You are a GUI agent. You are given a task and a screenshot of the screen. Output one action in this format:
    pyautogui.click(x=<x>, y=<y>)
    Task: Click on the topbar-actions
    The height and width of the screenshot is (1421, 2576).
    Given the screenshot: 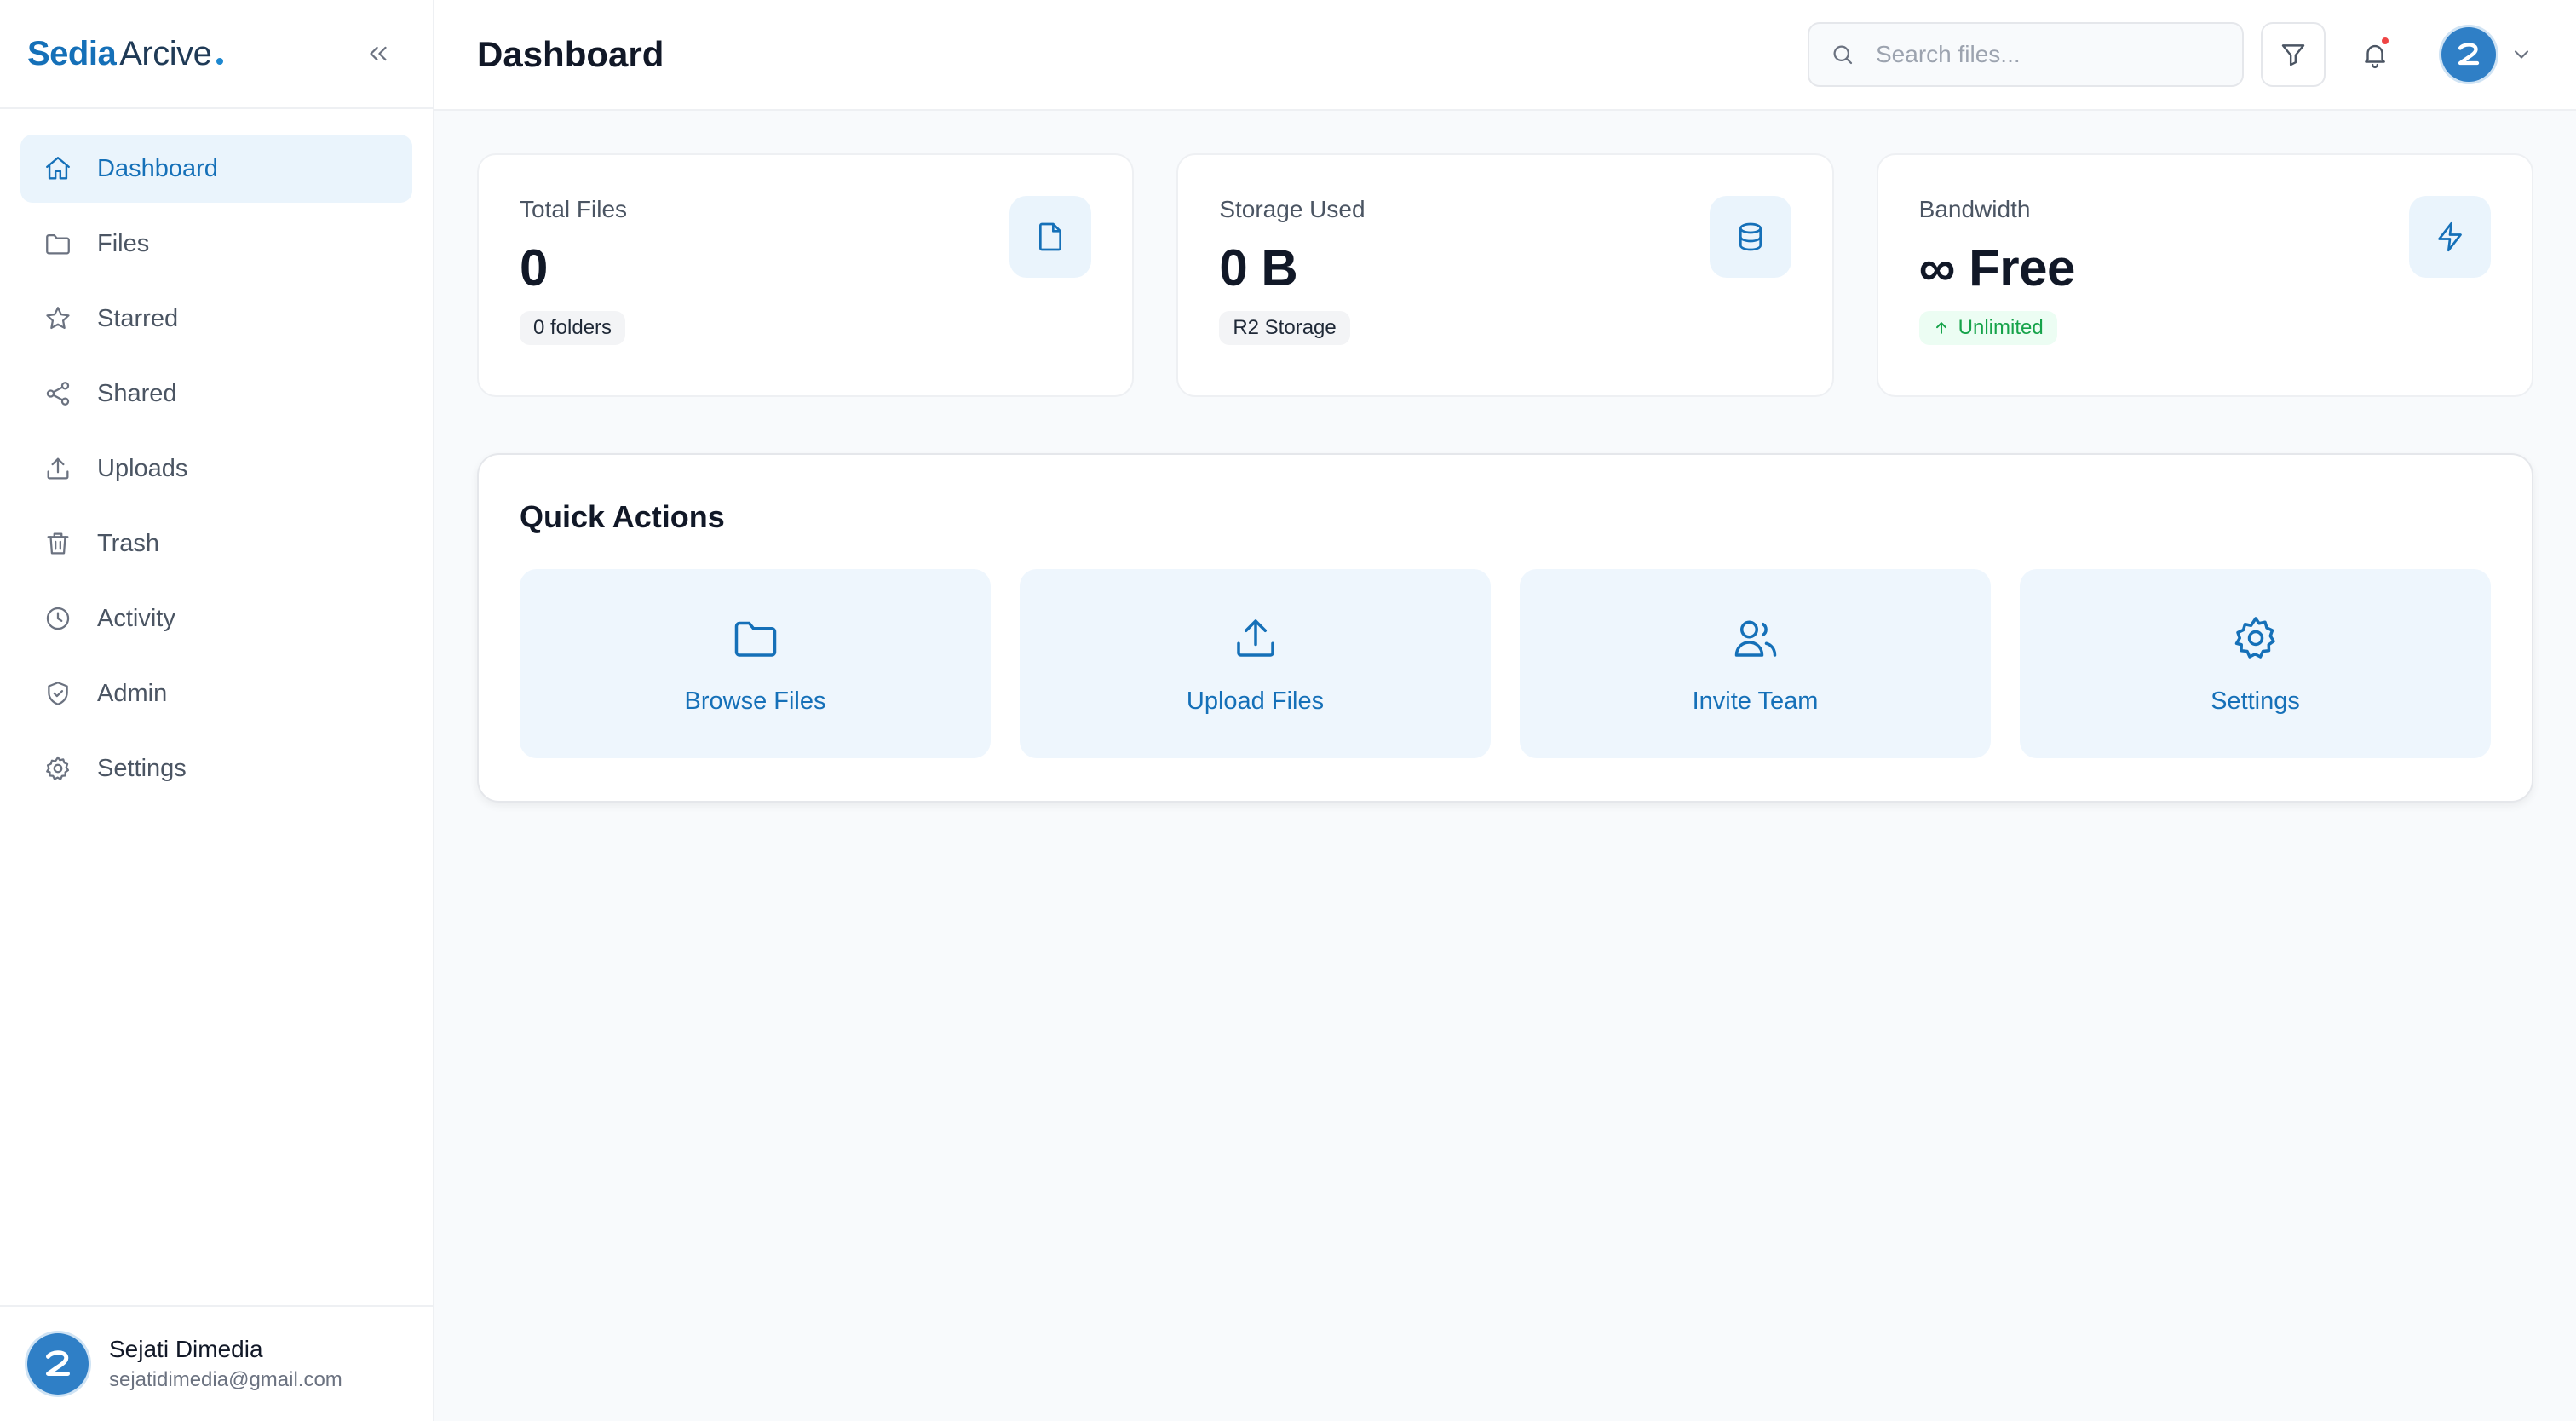 What is the action you would take?
    pyautogui.click(x=2171, y=54)
    